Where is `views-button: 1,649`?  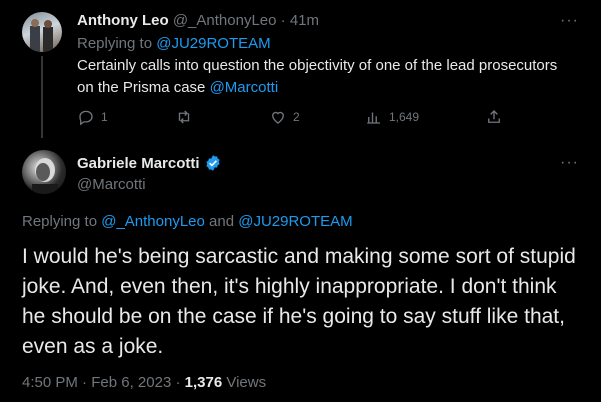
views-button: 1,649 is located at coordinates (392, 117).